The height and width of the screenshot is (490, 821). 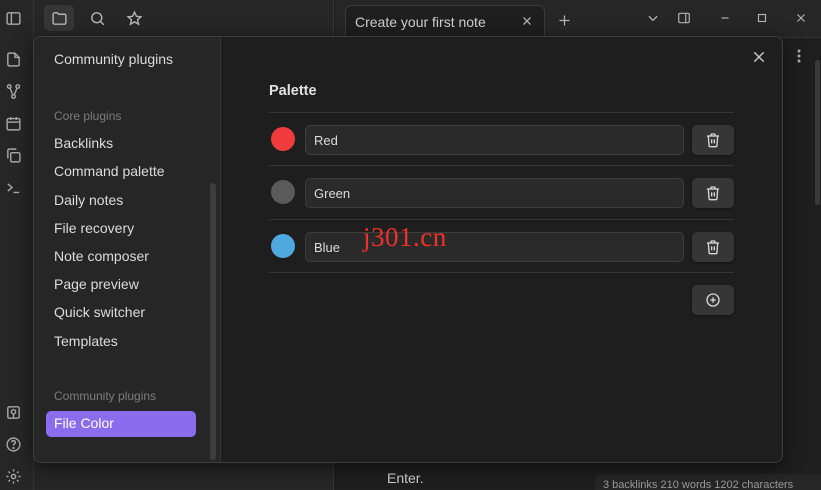 What do you see at coordinates (283, 192) in the screenshot?
I see `color-swatch-green` at bounding box center [283, 192].